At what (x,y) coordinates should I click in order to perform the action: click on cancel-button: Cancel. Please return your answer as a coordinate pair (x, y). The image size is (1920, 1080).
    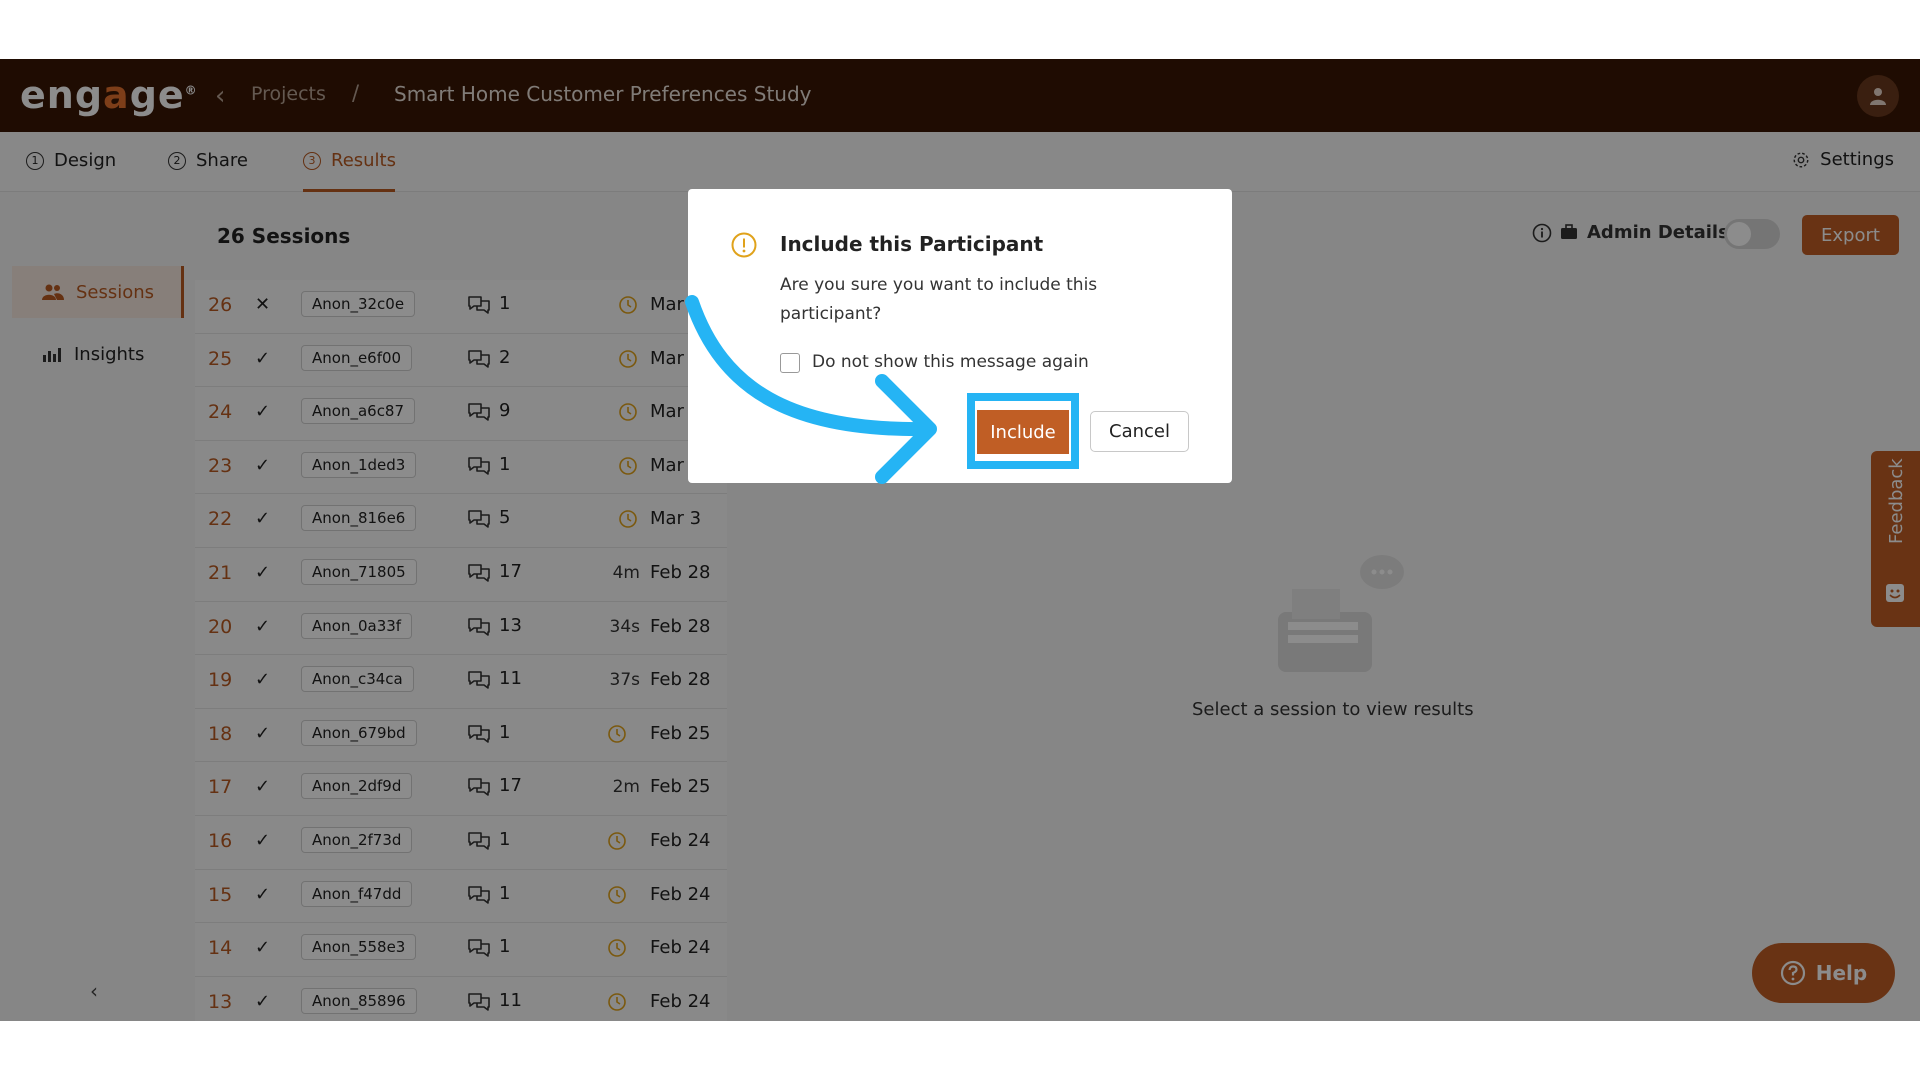
    Looking at the image, I should click on (1139, 431).